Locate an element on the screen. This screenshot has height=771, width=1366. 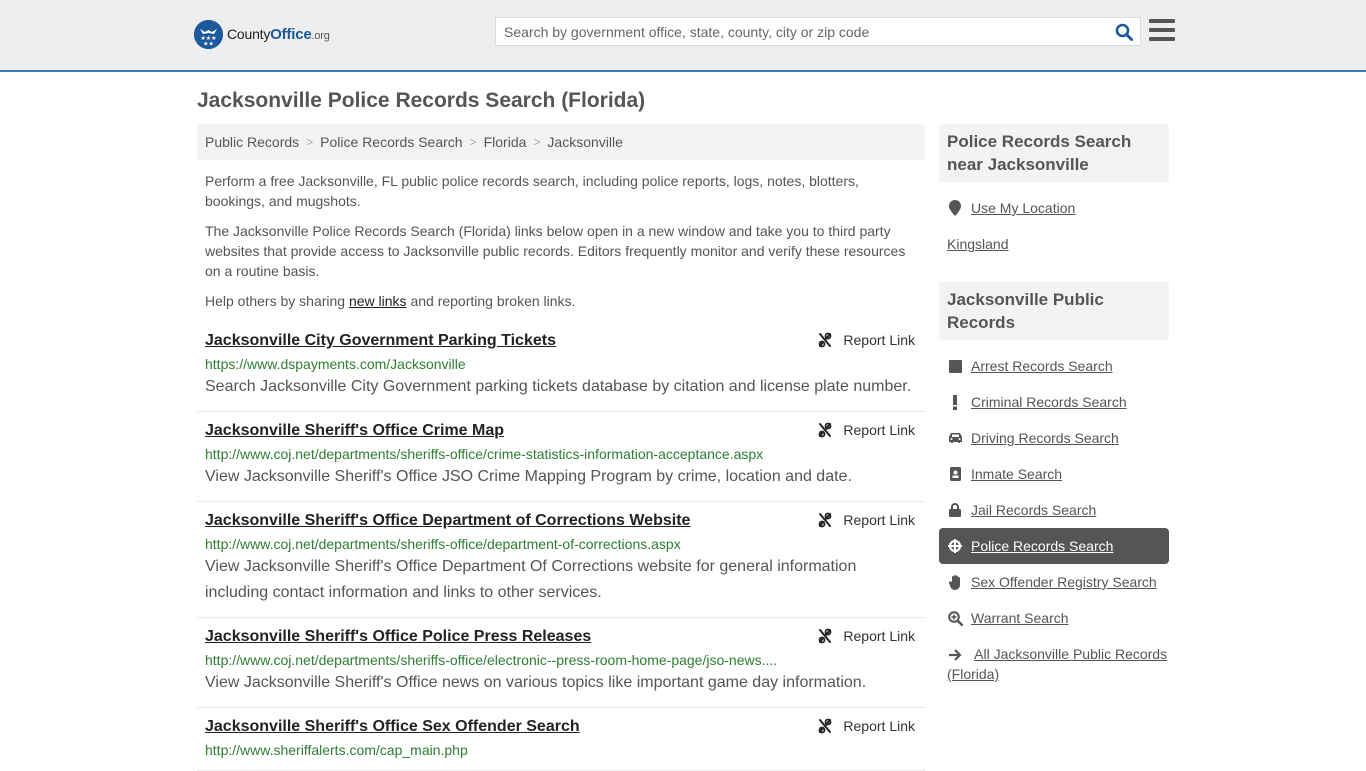
intro-help-text-end: and reporting broken links. is located at coordinates (491, 301).